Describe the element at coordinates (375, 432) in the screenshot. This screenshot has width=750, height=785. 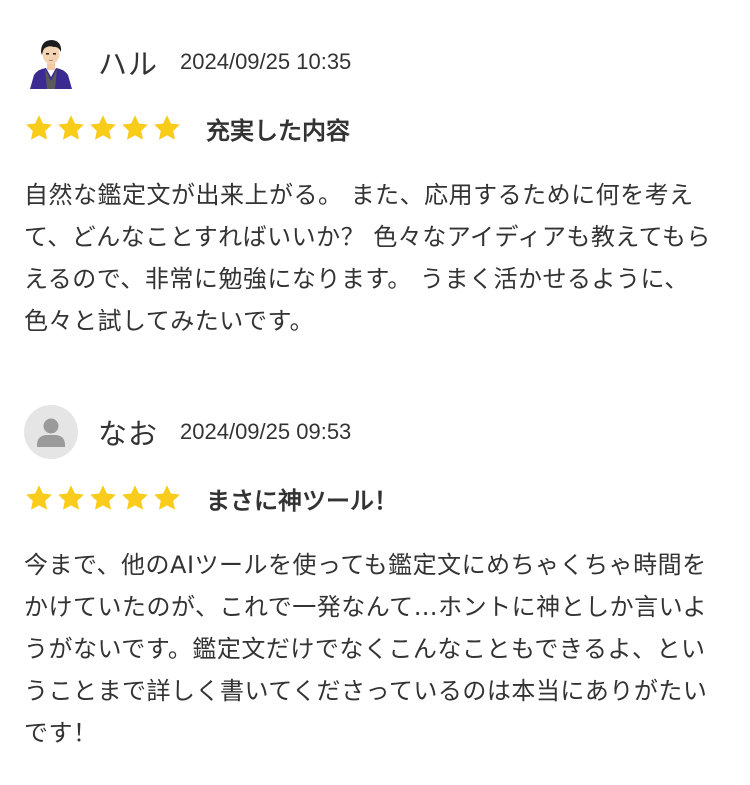
I see `review-header: なお 2024/09/25 09:53` at that location.